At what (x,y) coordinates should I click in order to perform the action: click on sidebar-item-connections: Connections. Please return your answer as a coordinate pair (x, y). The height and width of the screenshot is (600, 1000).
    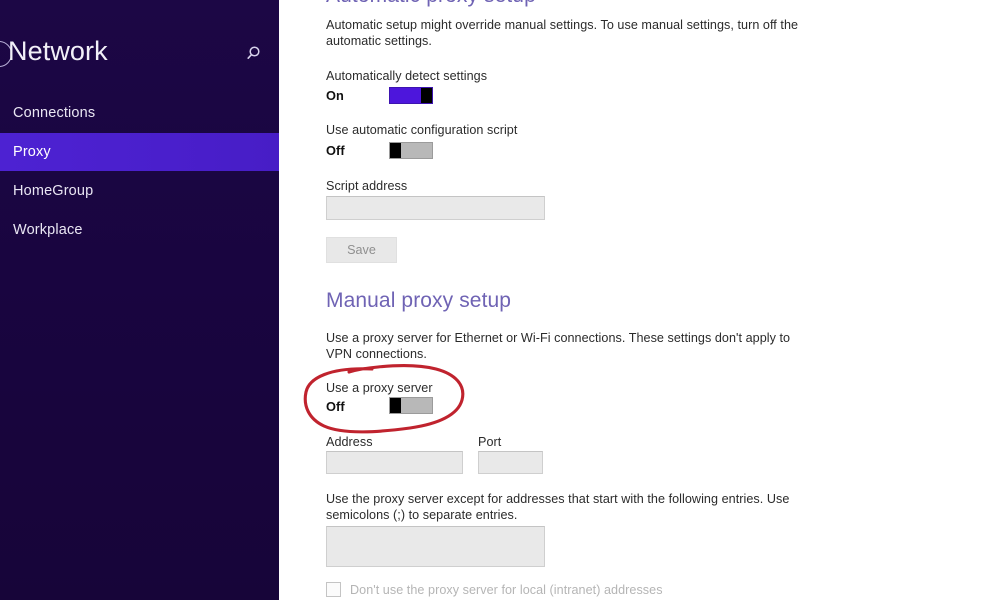
    Looking at the image, I should click on (139, 113).